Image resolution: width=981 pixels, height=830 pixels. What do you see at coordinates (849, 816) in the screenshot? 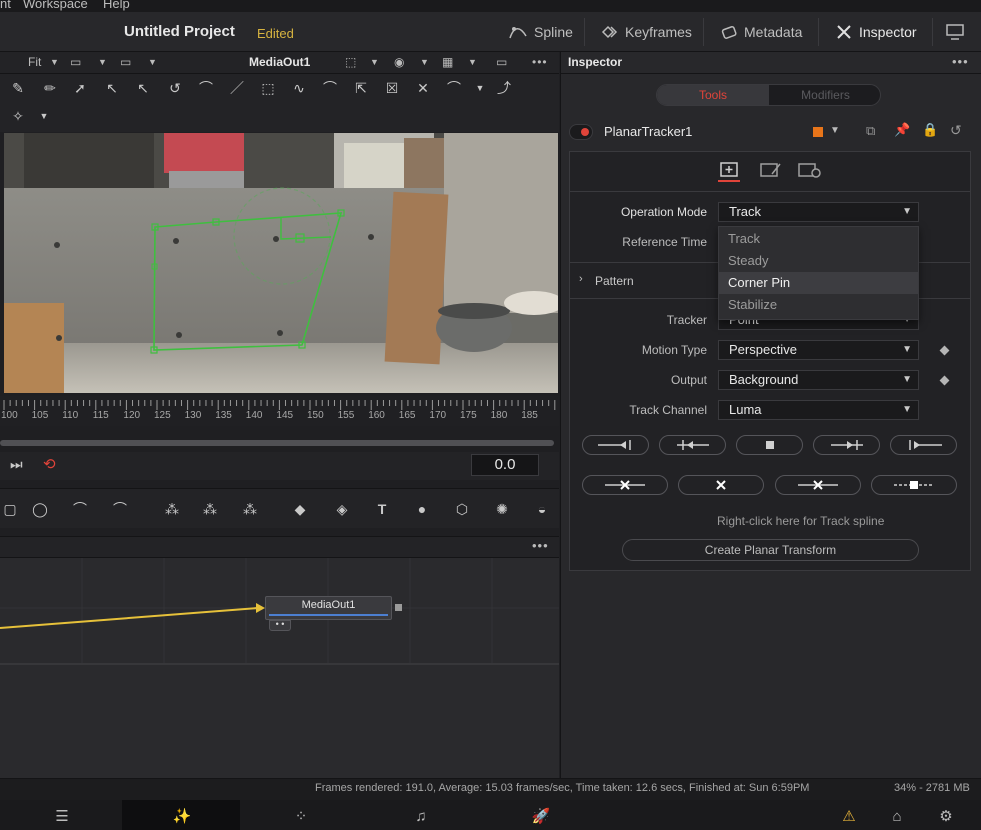
I see `warning-icon: ⚠` at bounding box center [849, 816].